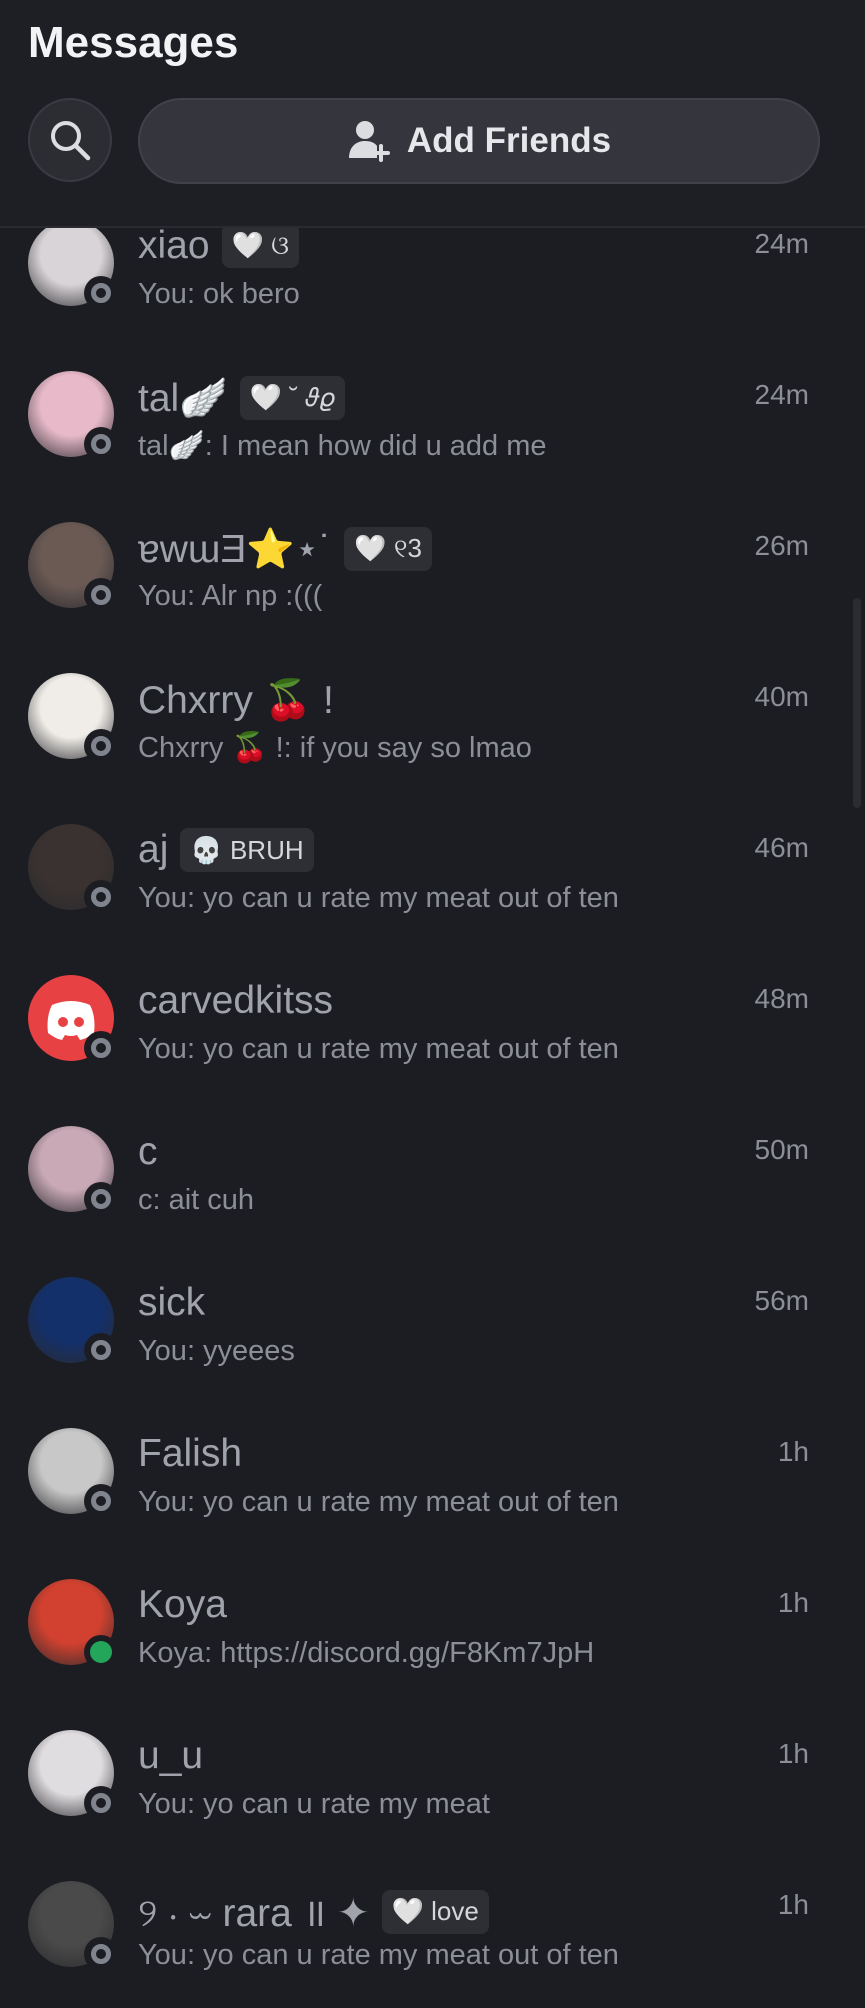 This screenshot has height=2008, width=865. Describe the element at coordinates (781, 1300) in the screenshot. I see `timestamp: 56m` at that location.